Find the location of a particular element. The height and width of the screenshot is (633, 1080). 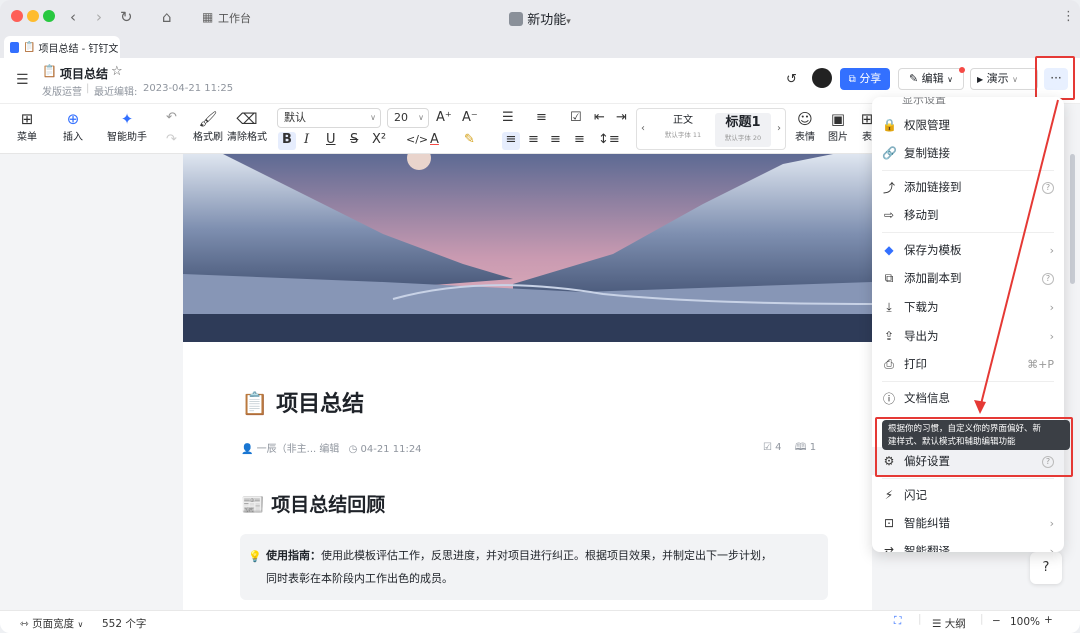

zoom-in-icon: + is located at coordinates (1048, 620).